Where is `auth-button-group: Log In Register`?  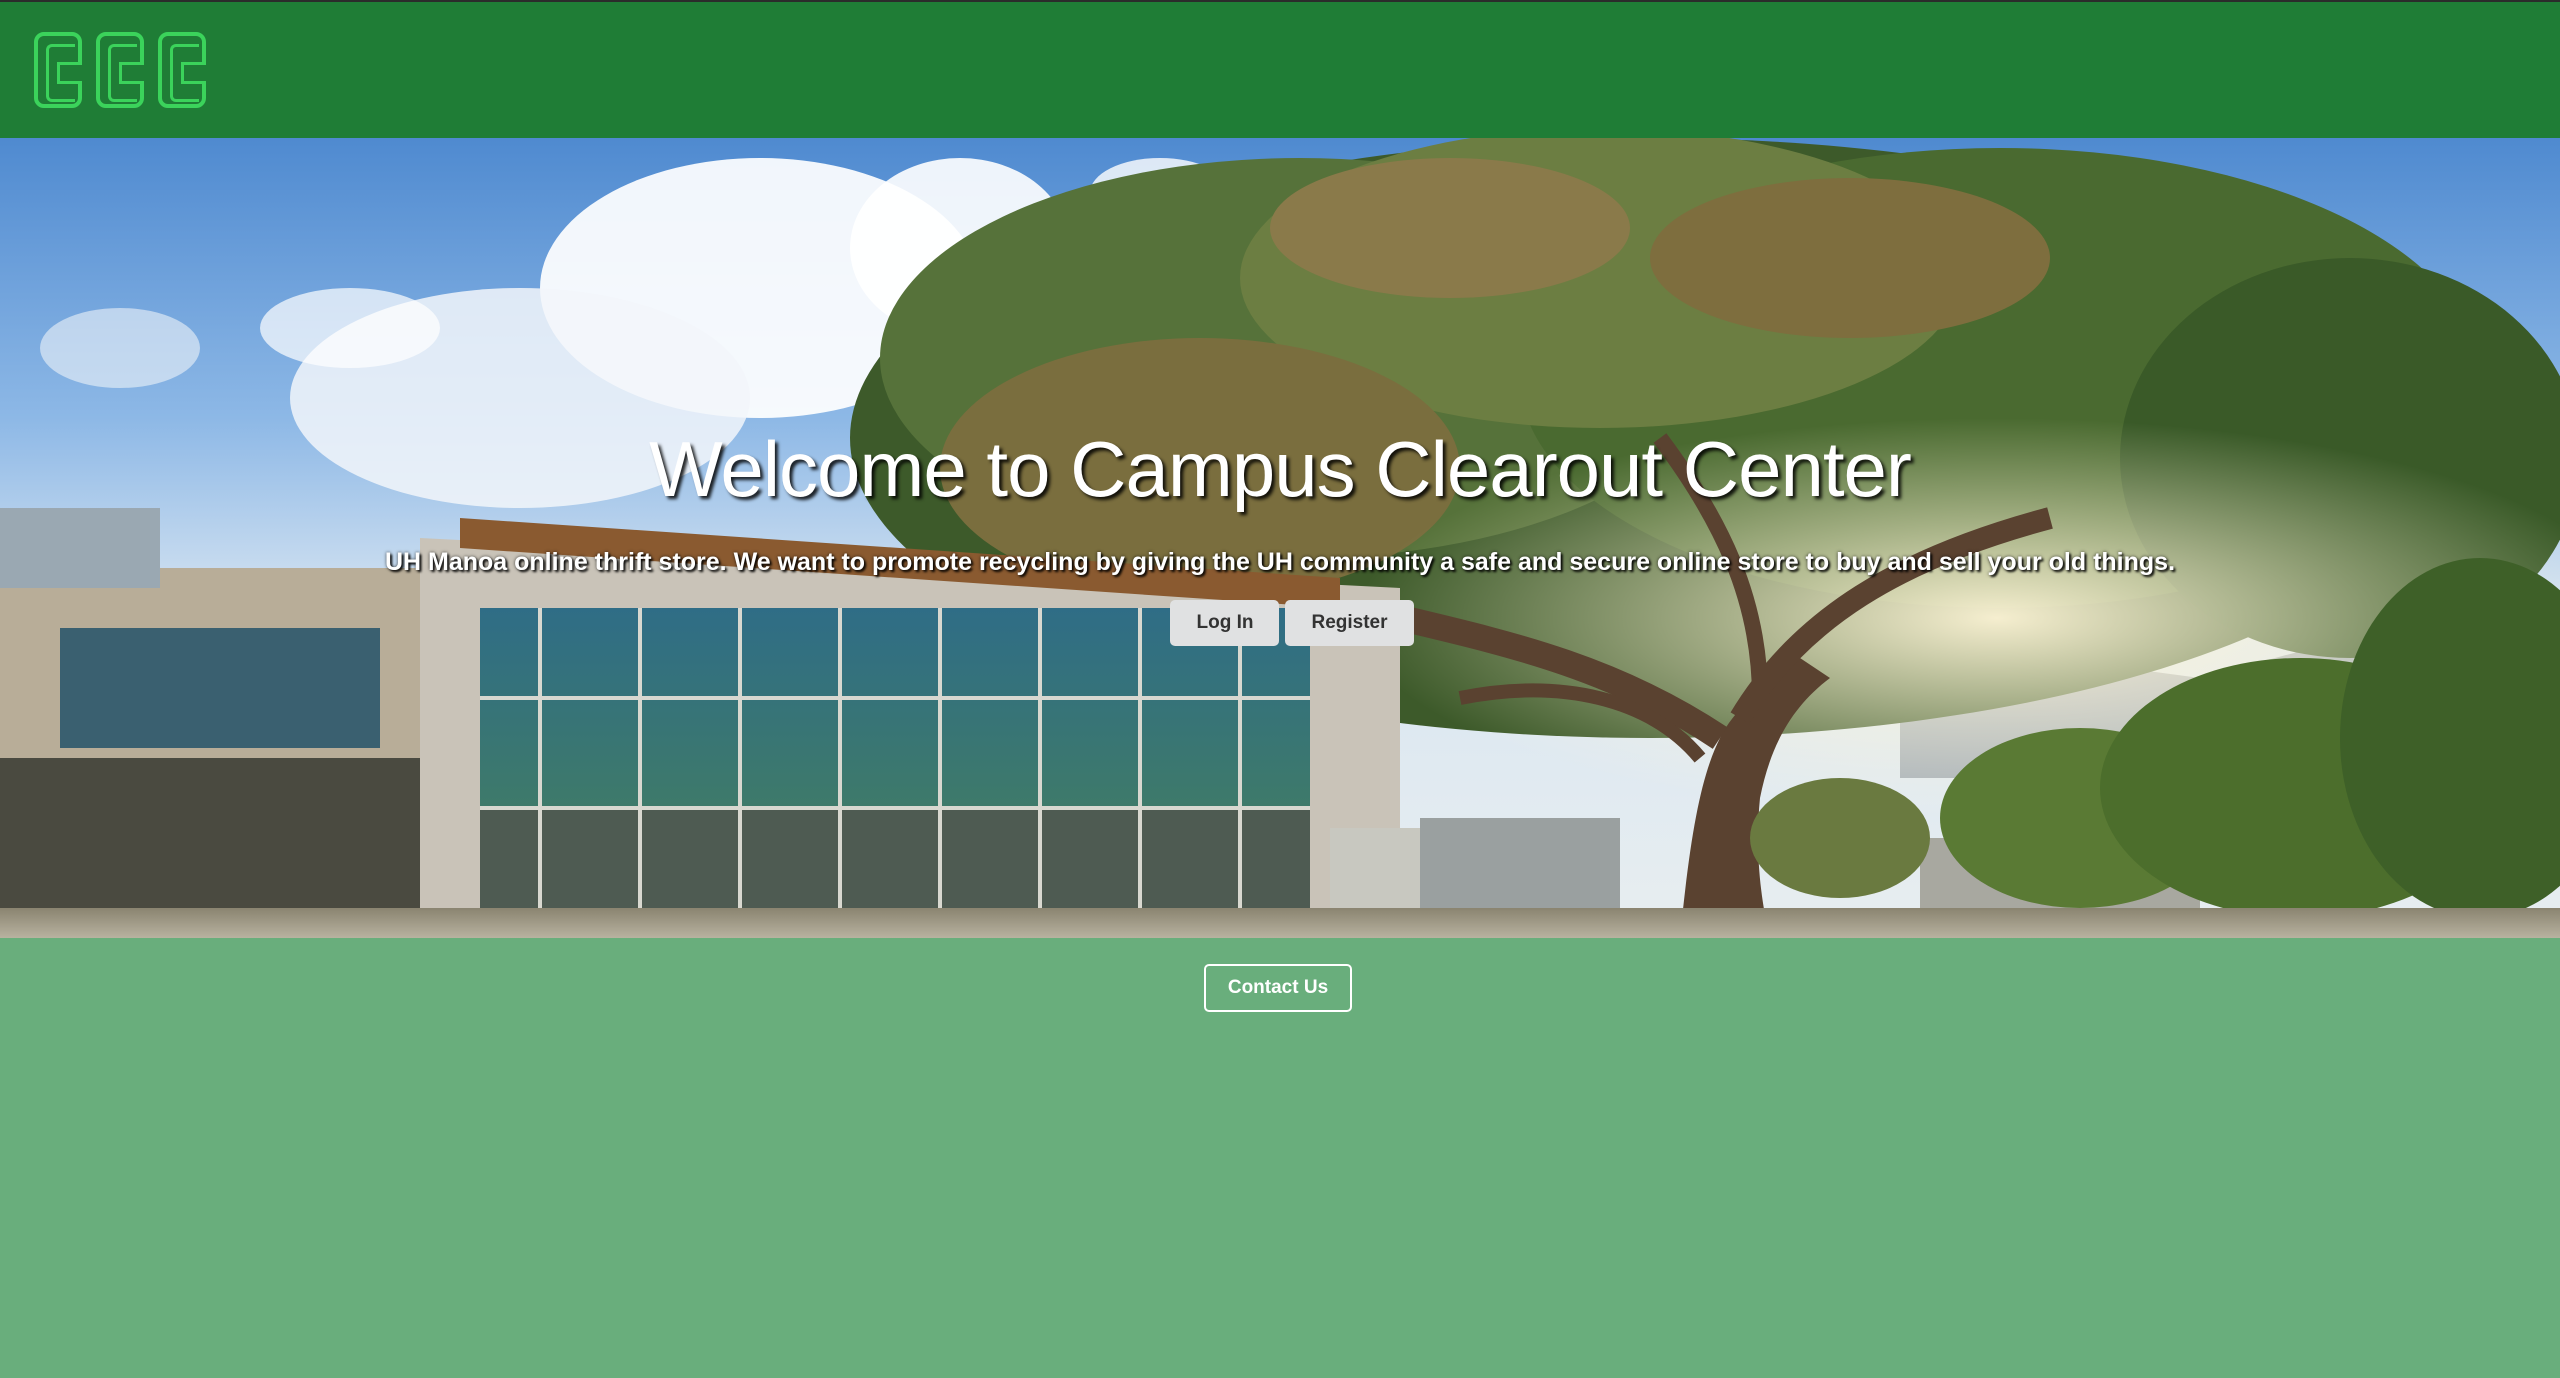
auth-button-group: Log In Register is located at coordinates (1280, 623).